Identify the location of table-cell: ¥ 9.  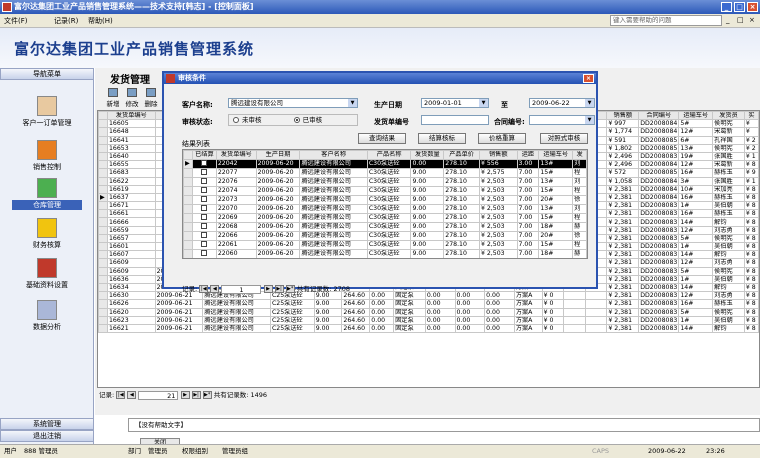
(751, 173).